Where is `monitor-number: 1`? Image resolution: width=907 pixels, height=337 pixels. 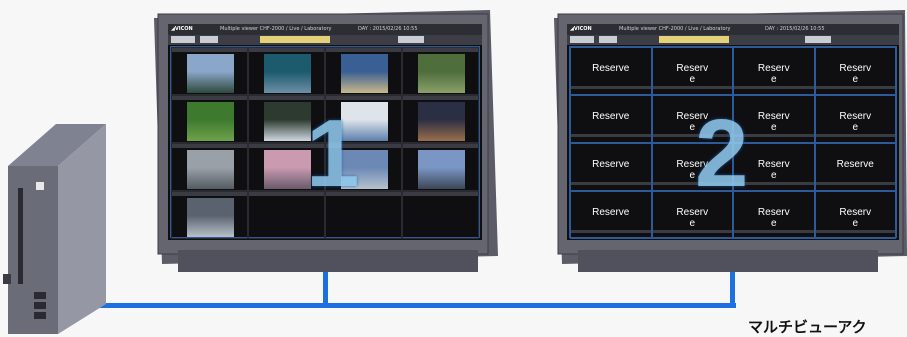
monitor-number: 1 is located at coordinates (333, 153).